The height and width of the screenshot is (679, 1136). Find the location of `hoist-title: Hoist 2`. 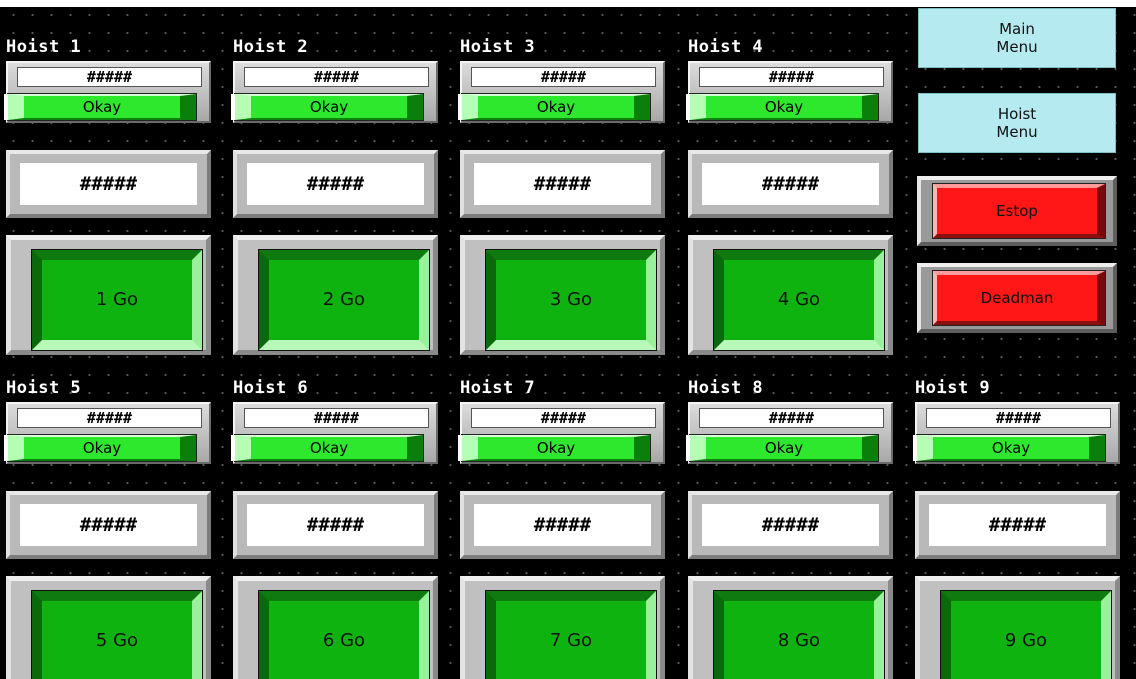

hoist-title: Hoist 2 is located at coordinates (271, 47).